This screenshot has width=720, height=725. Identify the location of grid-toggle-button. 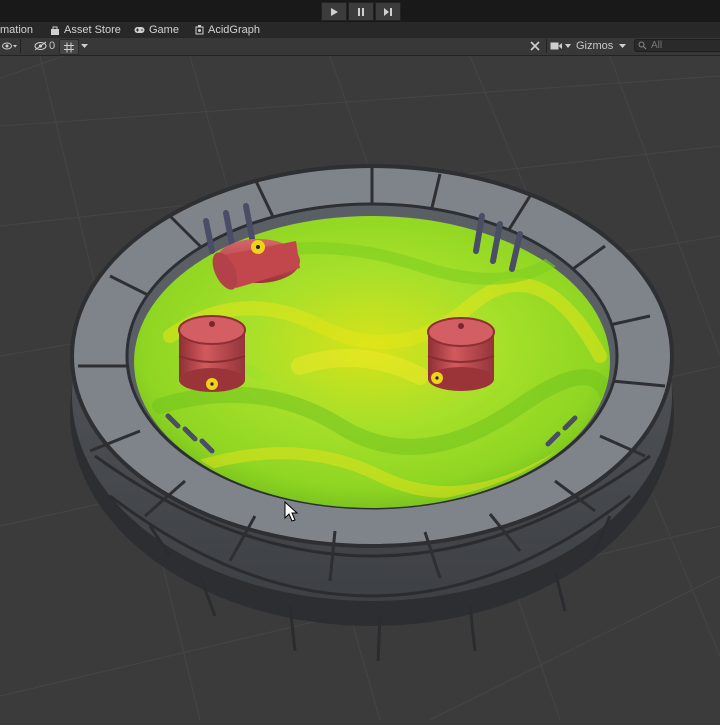
(69, 47).